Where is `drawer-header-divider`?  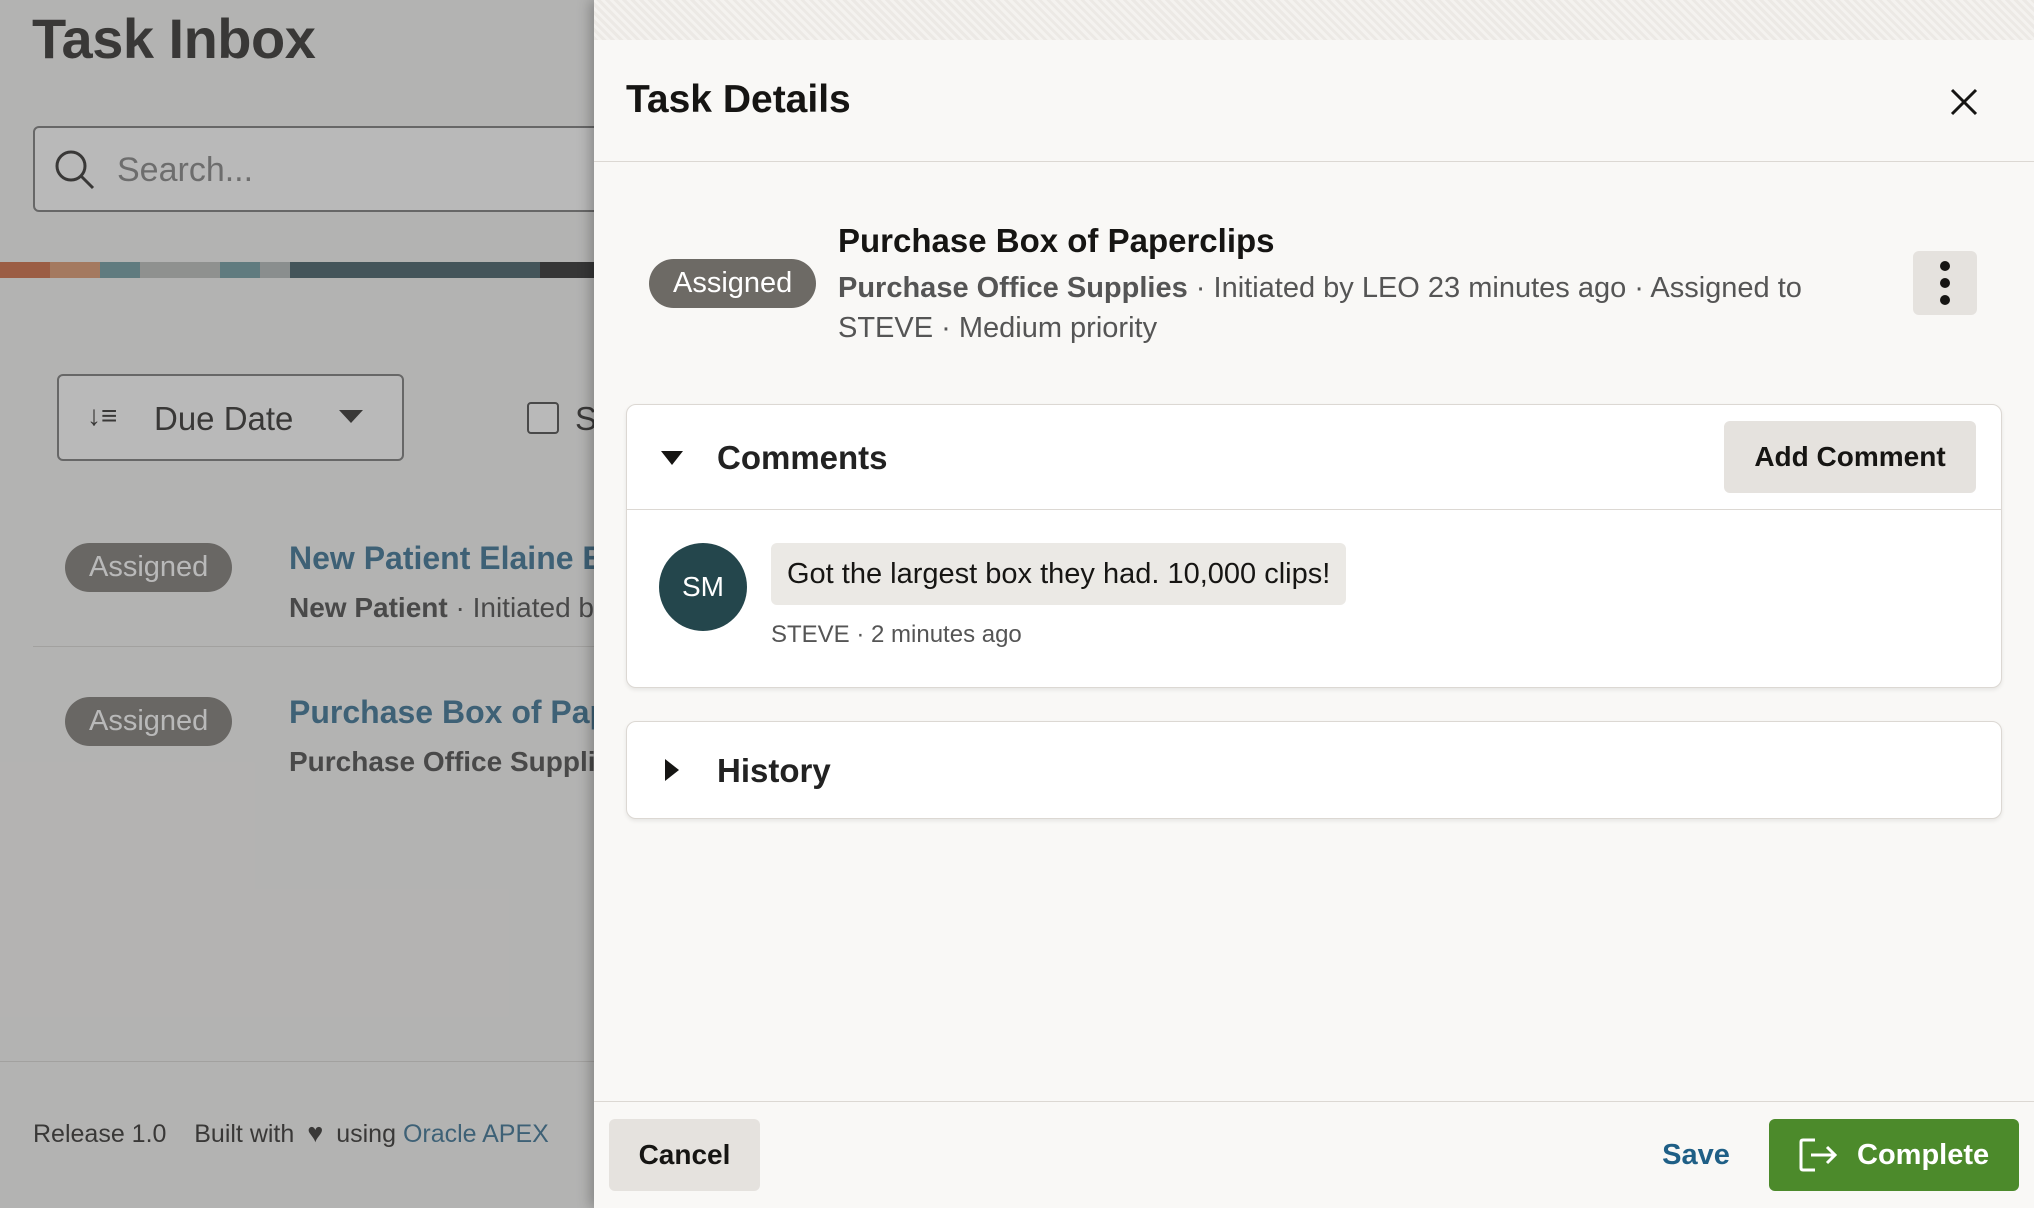 drawer-header-divider is located at coordinates (1314, 161).